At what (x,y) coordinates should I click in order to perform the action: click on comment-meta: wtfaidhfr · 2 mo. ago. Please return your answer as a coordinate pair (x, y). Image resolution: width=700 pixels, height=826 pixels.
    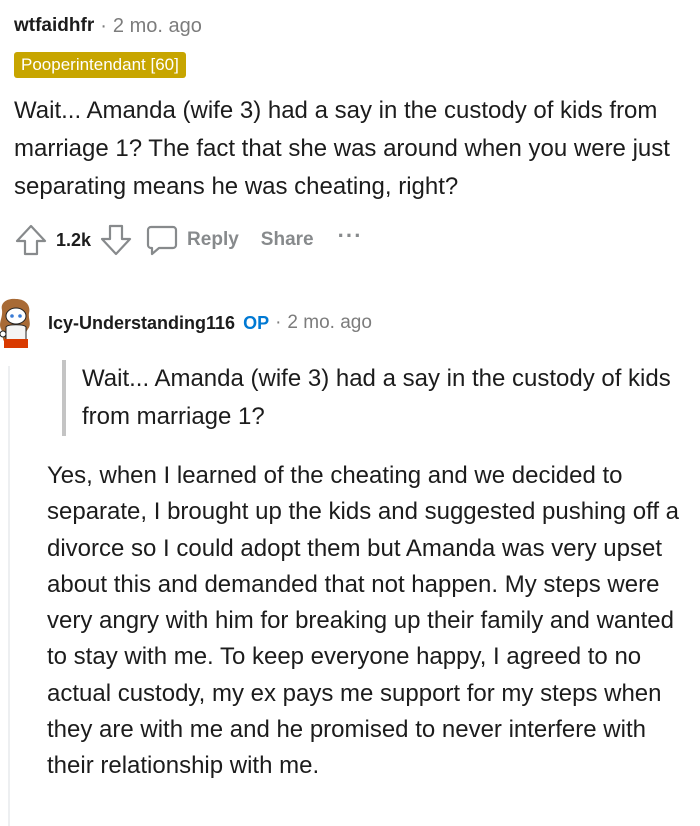
    Looking at the image, I should click on (350, 26).